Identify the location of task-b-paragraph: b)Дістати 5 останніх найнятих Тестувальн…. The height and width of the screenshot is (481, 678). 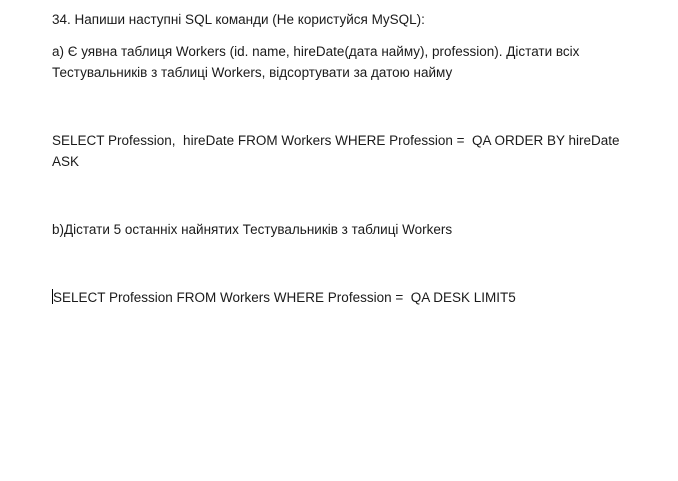
(342, 229).